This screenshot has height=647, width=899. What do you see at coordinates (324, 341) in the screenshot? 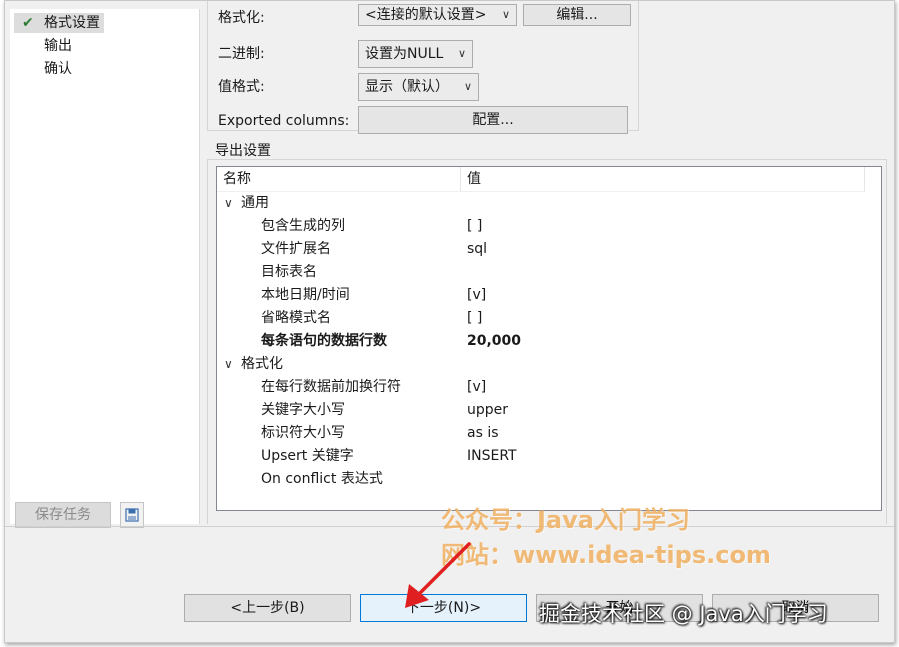
I see `property-name: 每条语句的数据行数` at bounding box center [324, 341].